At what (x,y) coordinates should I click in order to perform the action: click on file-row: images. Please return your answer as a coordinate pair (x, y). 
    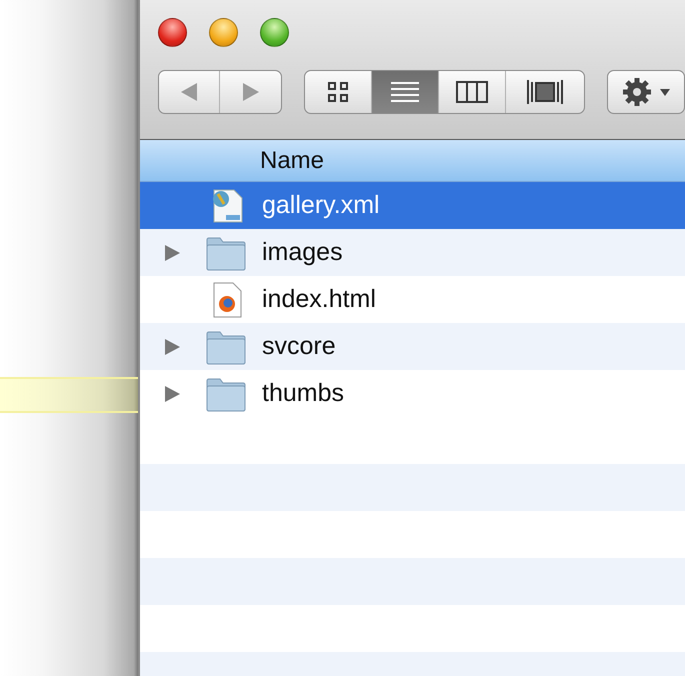
    Looking at the image, I should click on (412, 252).